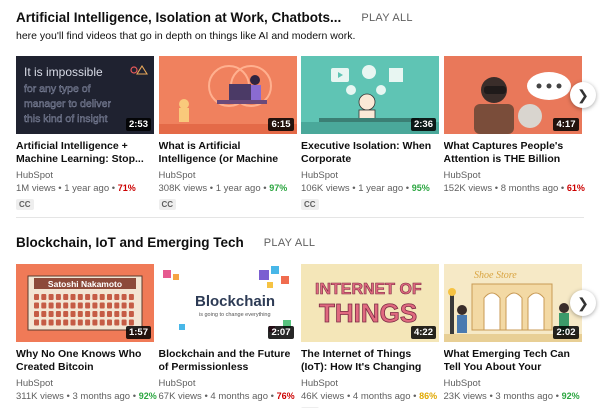 The image size is (600, 408). I want to click on view-count: 106K views, so click(325, 188).